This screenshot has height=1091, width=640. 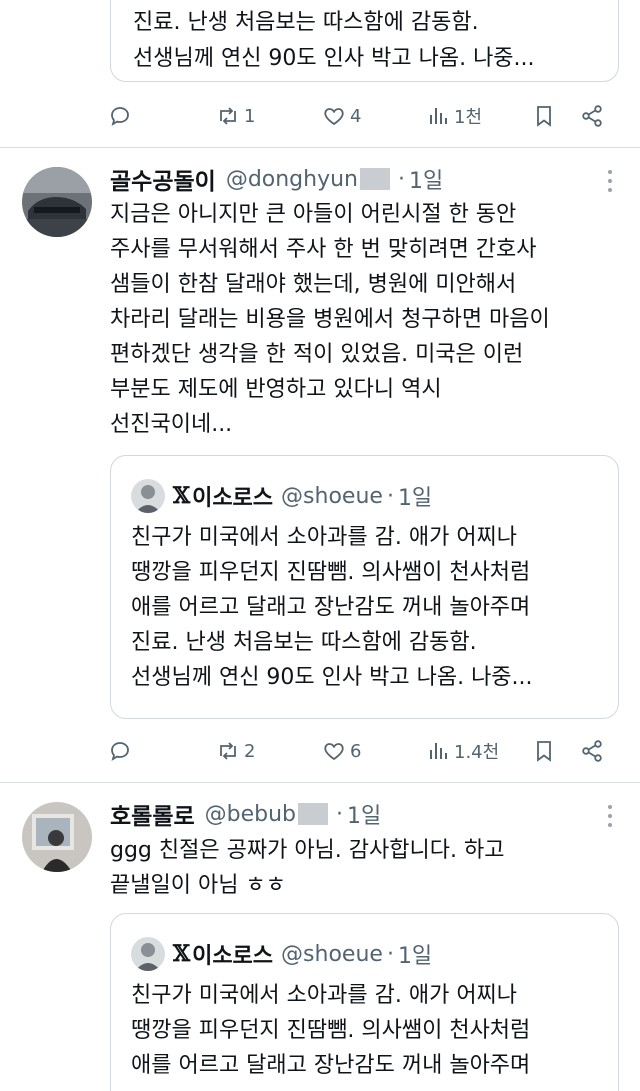 I want to click on views-button: 1천, so click(x=454, y=116).